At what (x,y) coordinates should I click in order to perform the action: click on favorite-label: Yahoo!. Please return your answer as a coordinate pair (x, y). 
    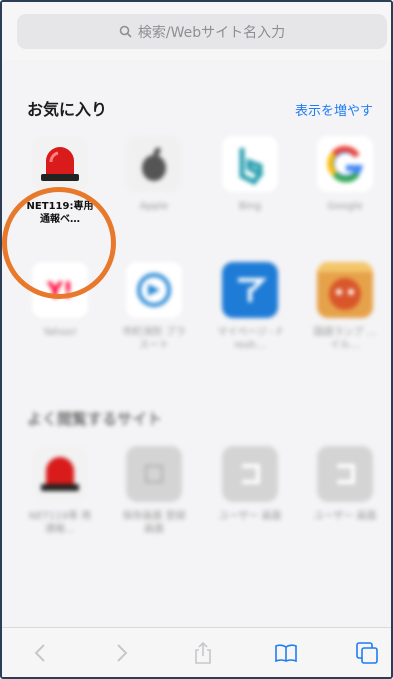
    Looking at the image, I should click on (60, 332).